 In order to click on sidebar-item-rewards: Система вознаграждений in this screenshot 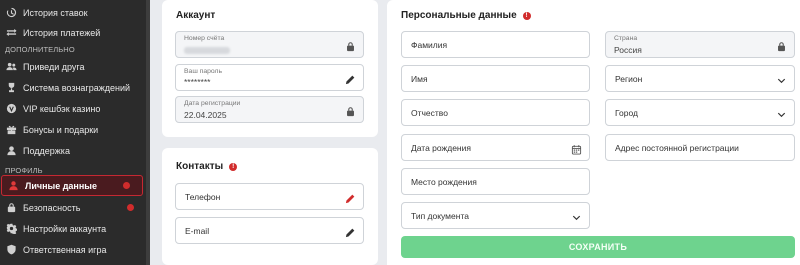, I will do `click(73, 87)`.